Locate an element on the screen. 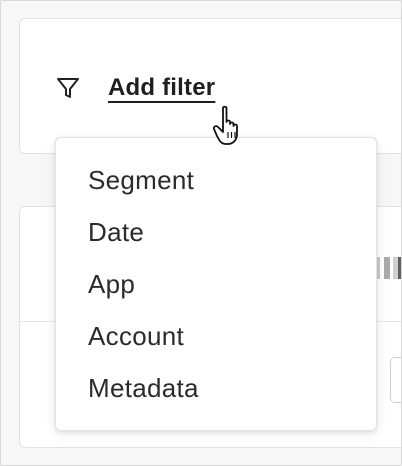 Image resolution: width=402 pixels, height=466 pixels. menu-item-app: App is located at coordinates (216, 290).